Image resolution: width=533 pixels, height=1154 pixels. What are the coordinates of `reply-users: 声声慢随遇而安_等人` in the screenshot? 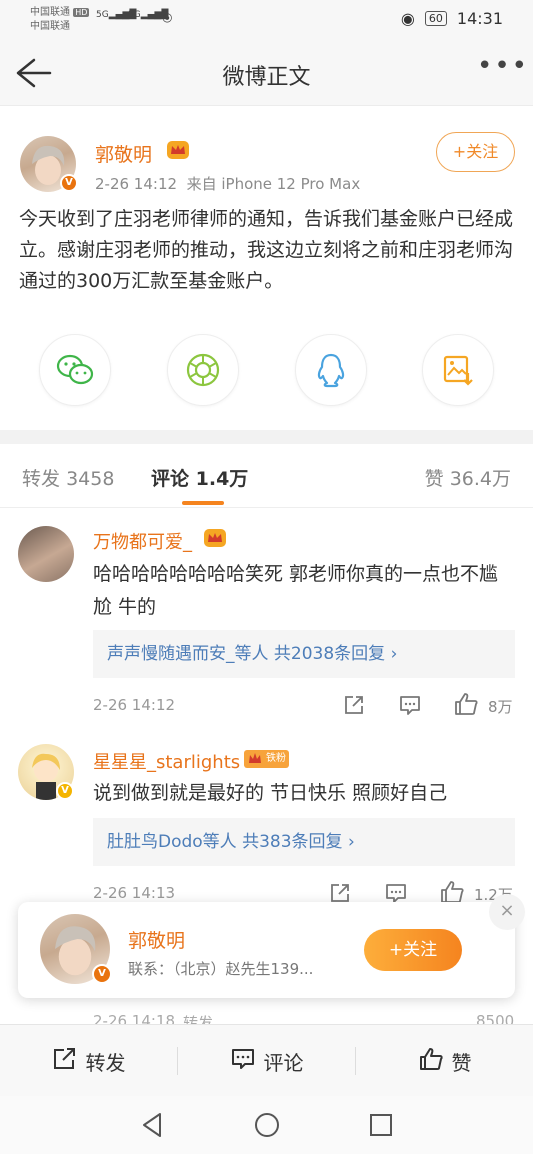 It's located at (188, 654).